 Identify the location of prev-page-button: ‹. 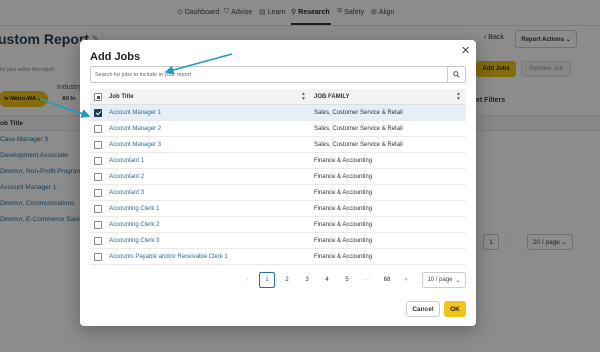
(247, 280).